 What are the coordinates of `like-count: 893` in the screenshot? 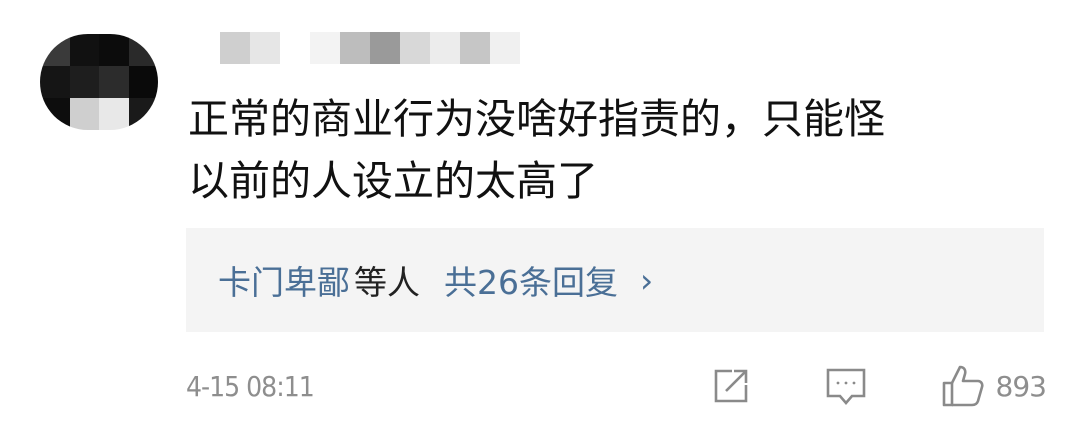 It's located at (1021, 386).